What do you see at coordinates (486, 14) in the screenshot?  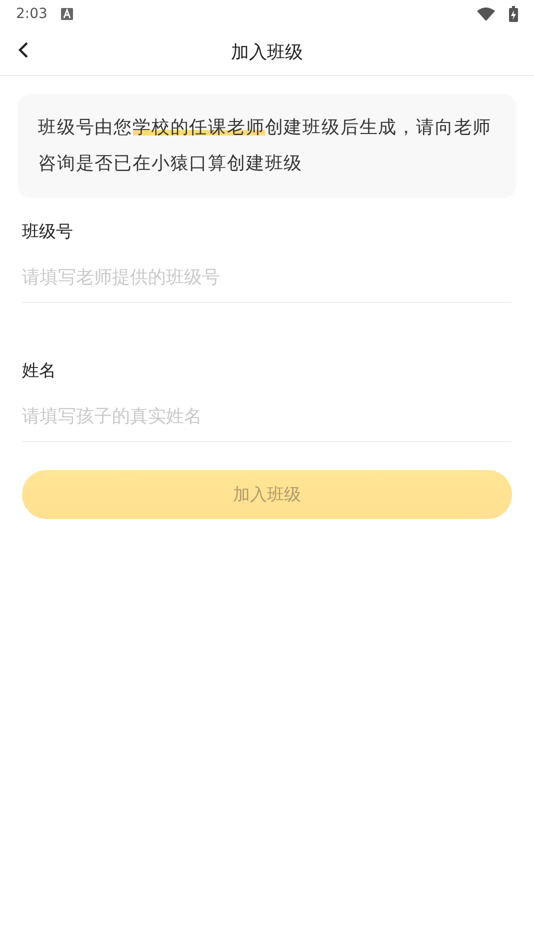 I see `wifi-icon` at bounding box center [486, 14].